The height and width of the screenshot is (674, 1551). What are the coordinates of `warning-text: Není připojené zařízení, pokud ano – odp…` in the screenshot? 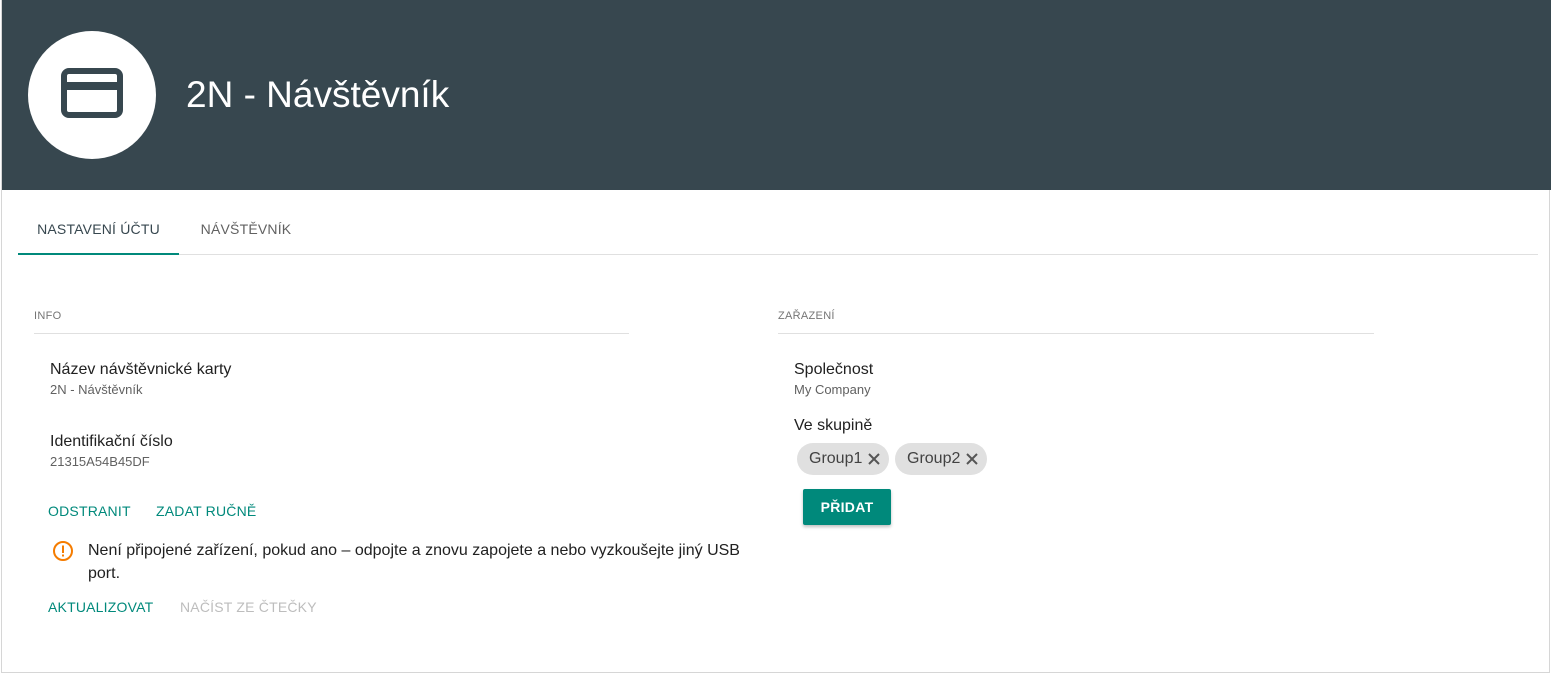 It's located at (414, 562).